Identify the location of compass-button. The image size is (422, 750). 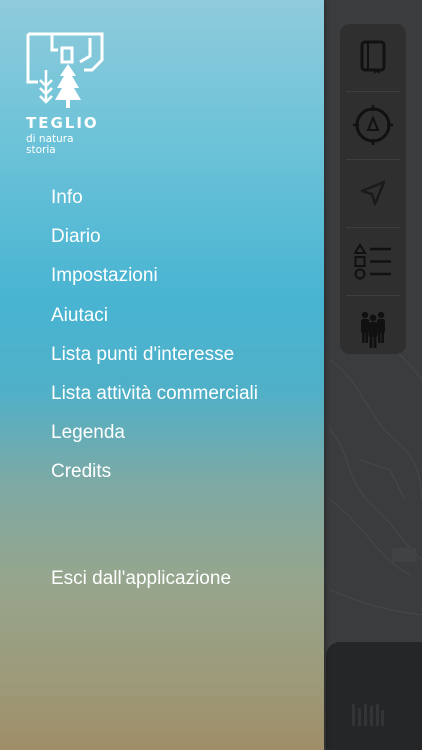
(373, 125).